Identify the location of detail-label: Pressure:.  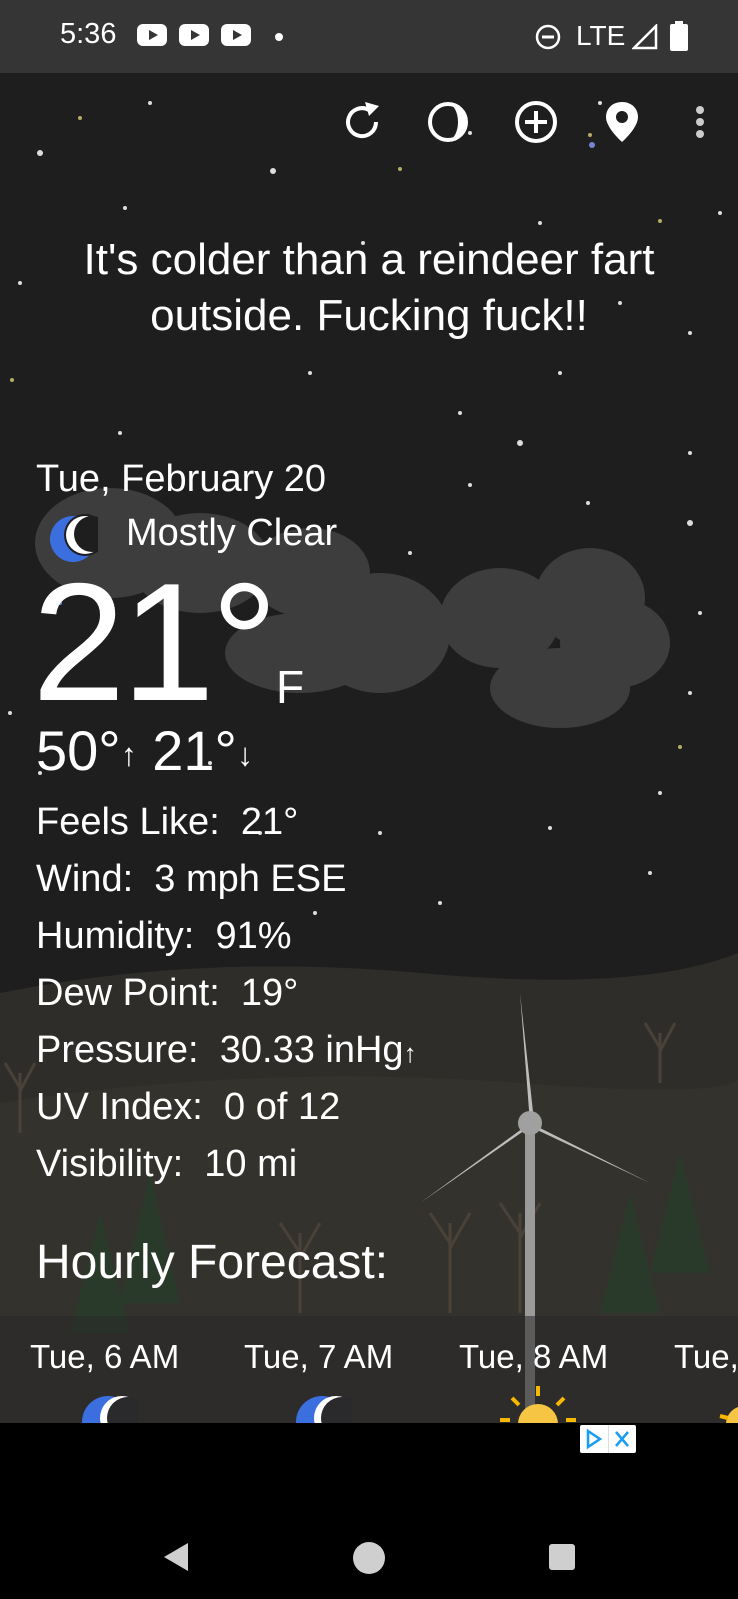
(117, 1050).